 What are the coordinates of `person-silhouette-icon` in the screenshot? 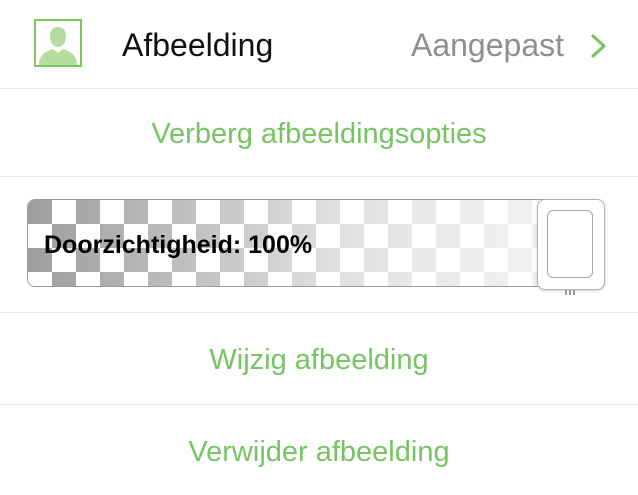 It's located at (58, 43).